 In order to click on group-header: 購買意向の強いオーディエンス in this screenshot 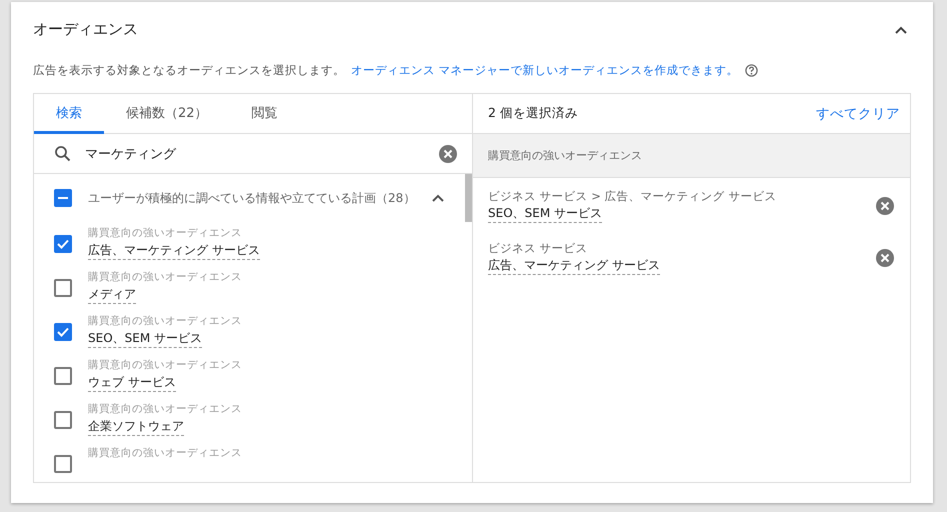, I will do `click(691, 156)`.